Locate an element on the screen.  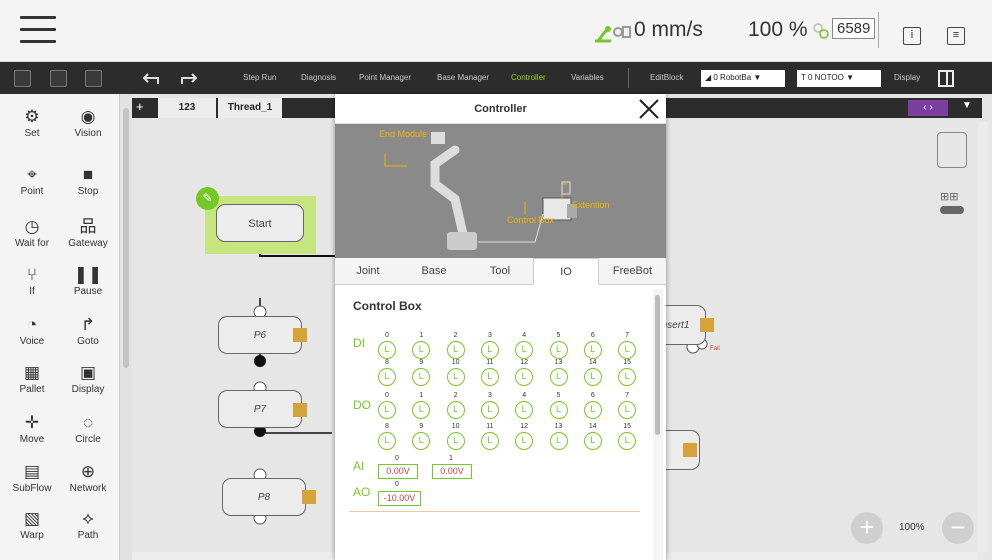
dialog-title: Controller is located at coordinates (500, 109).